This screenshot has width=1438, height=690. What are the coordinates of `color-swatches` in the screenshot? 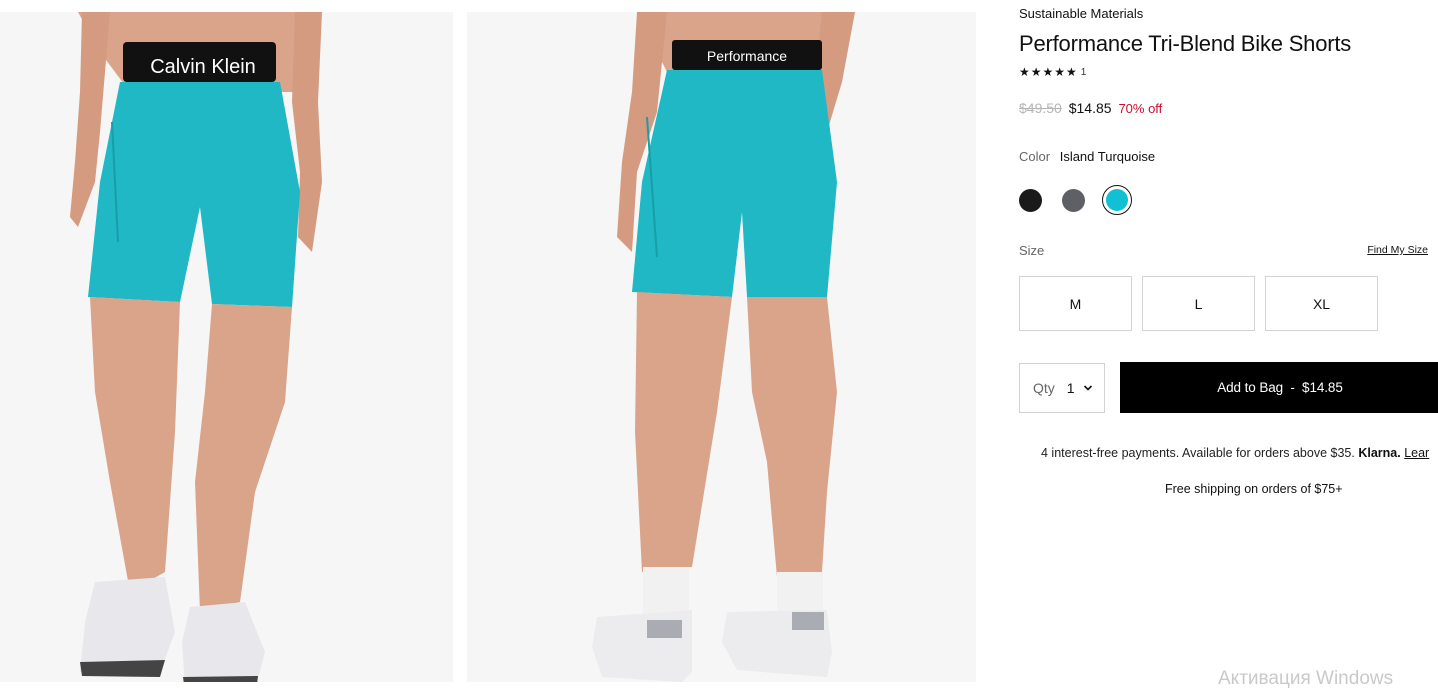 It's located at (1085, 200).